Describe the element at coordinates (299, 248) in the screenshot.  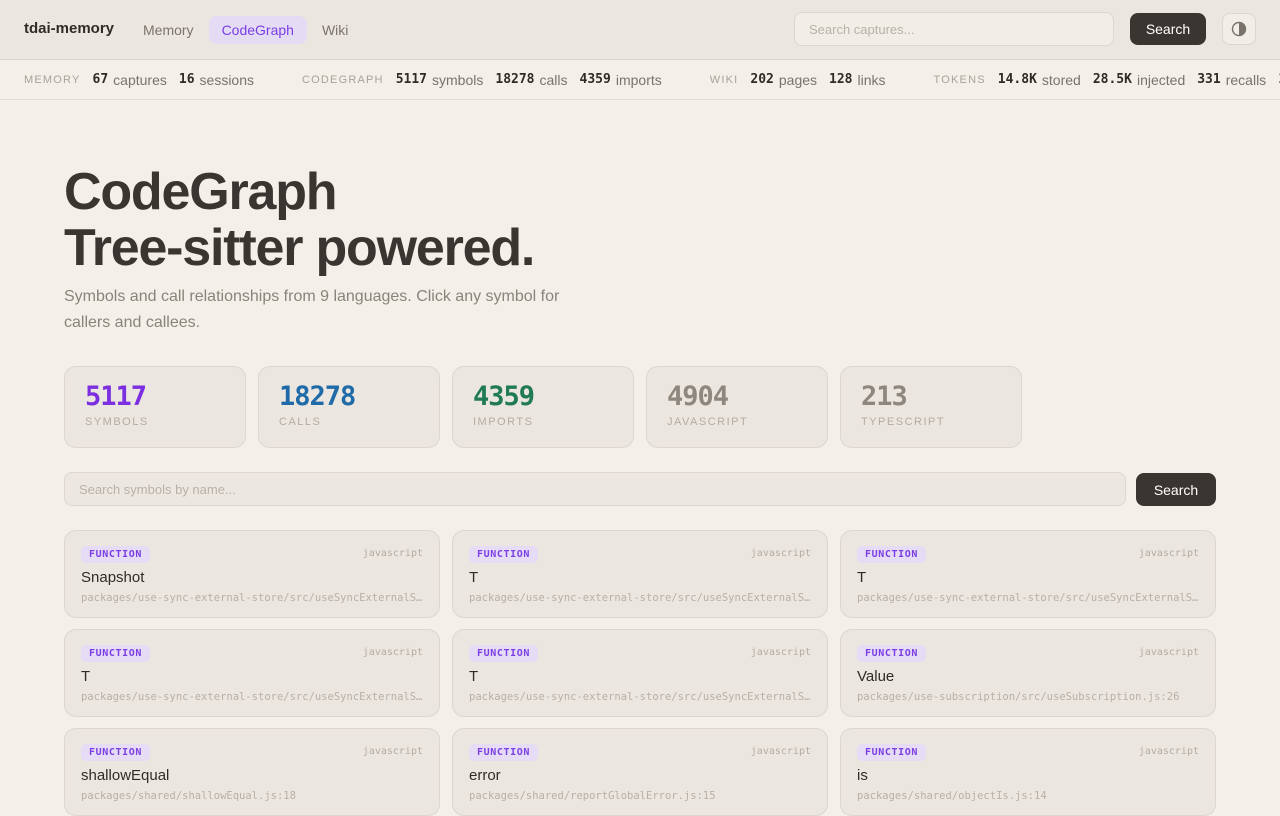
I see `page-title-line-2: Tree-sitter powered.` at that location.